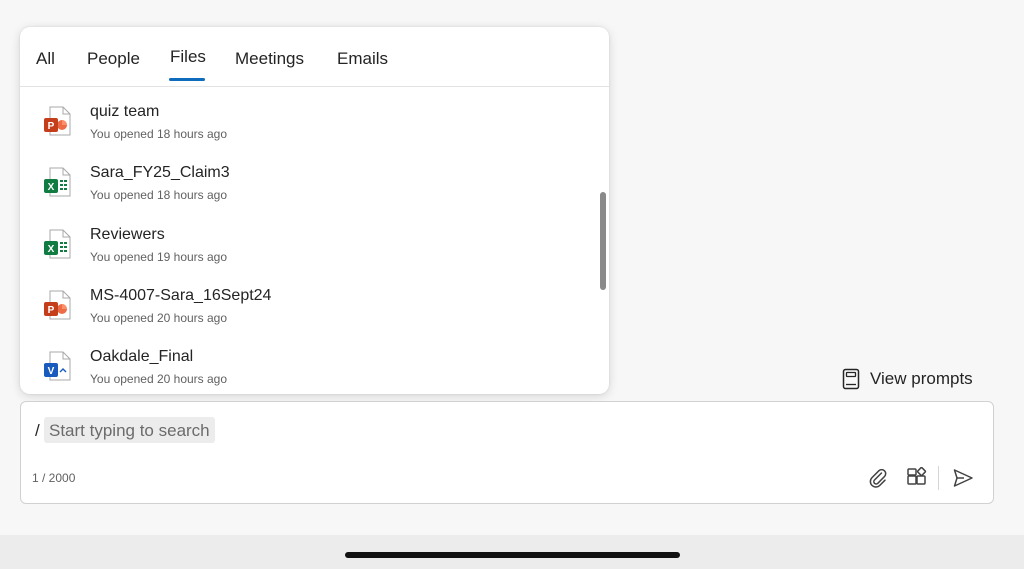 The image size is (1024, 569). Describe the element at coordinates (314, 57) in the screenshot. I see `tab-bar: All People Files Meetings Emails` at that location.